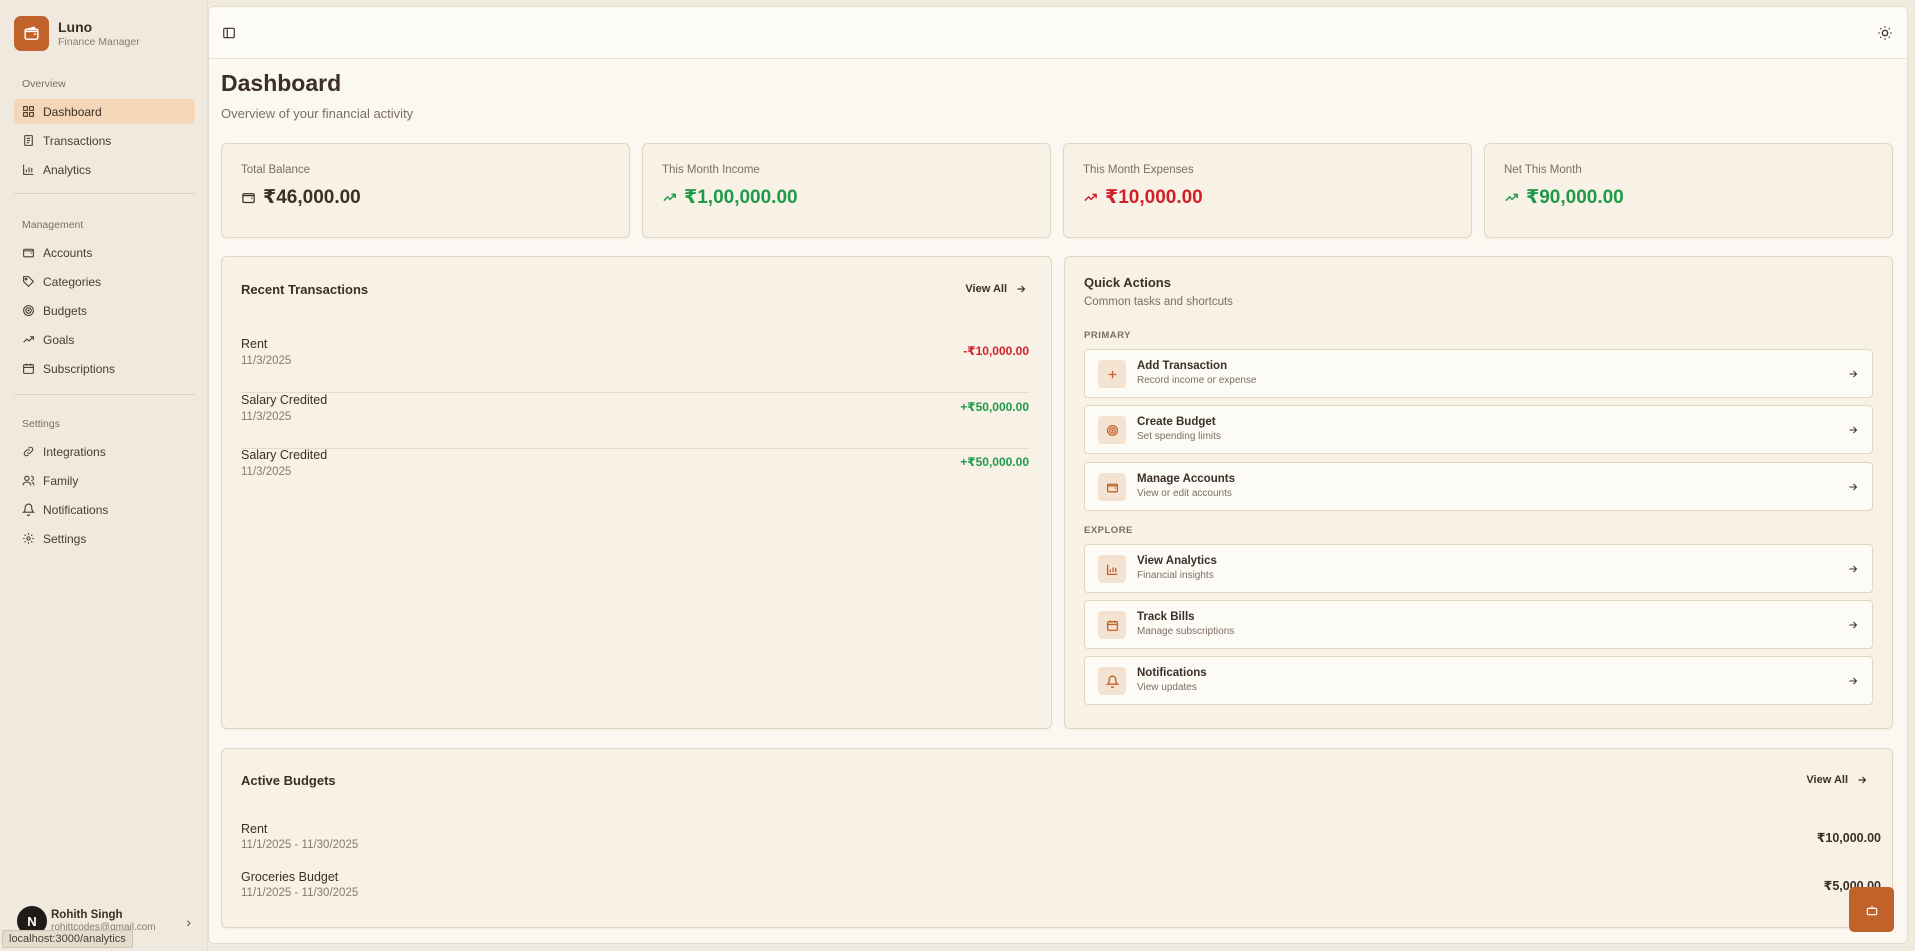 This screenshot has height=951, width=1915. What do you see at coordinates (281, 83) in the screenshot?
I see `page-title: Dashboard` at bounding box center [281, 83].